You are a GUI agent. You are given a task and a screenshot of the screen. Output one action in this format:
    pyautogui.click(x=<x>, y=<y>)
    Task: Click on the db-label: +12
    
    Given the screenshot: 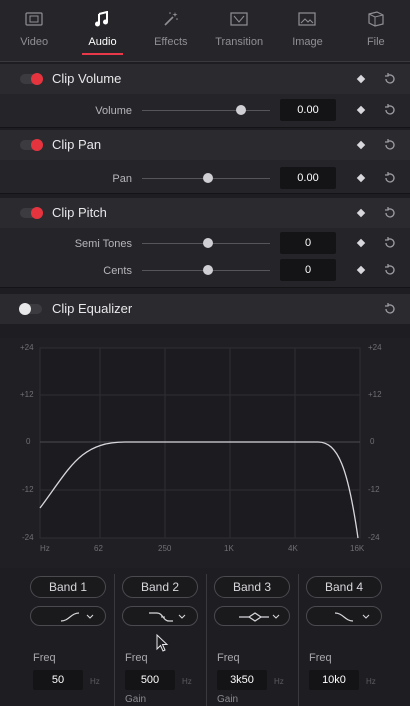 What is the action you would take?
    pyautogui.click(x=27, y=394)
    